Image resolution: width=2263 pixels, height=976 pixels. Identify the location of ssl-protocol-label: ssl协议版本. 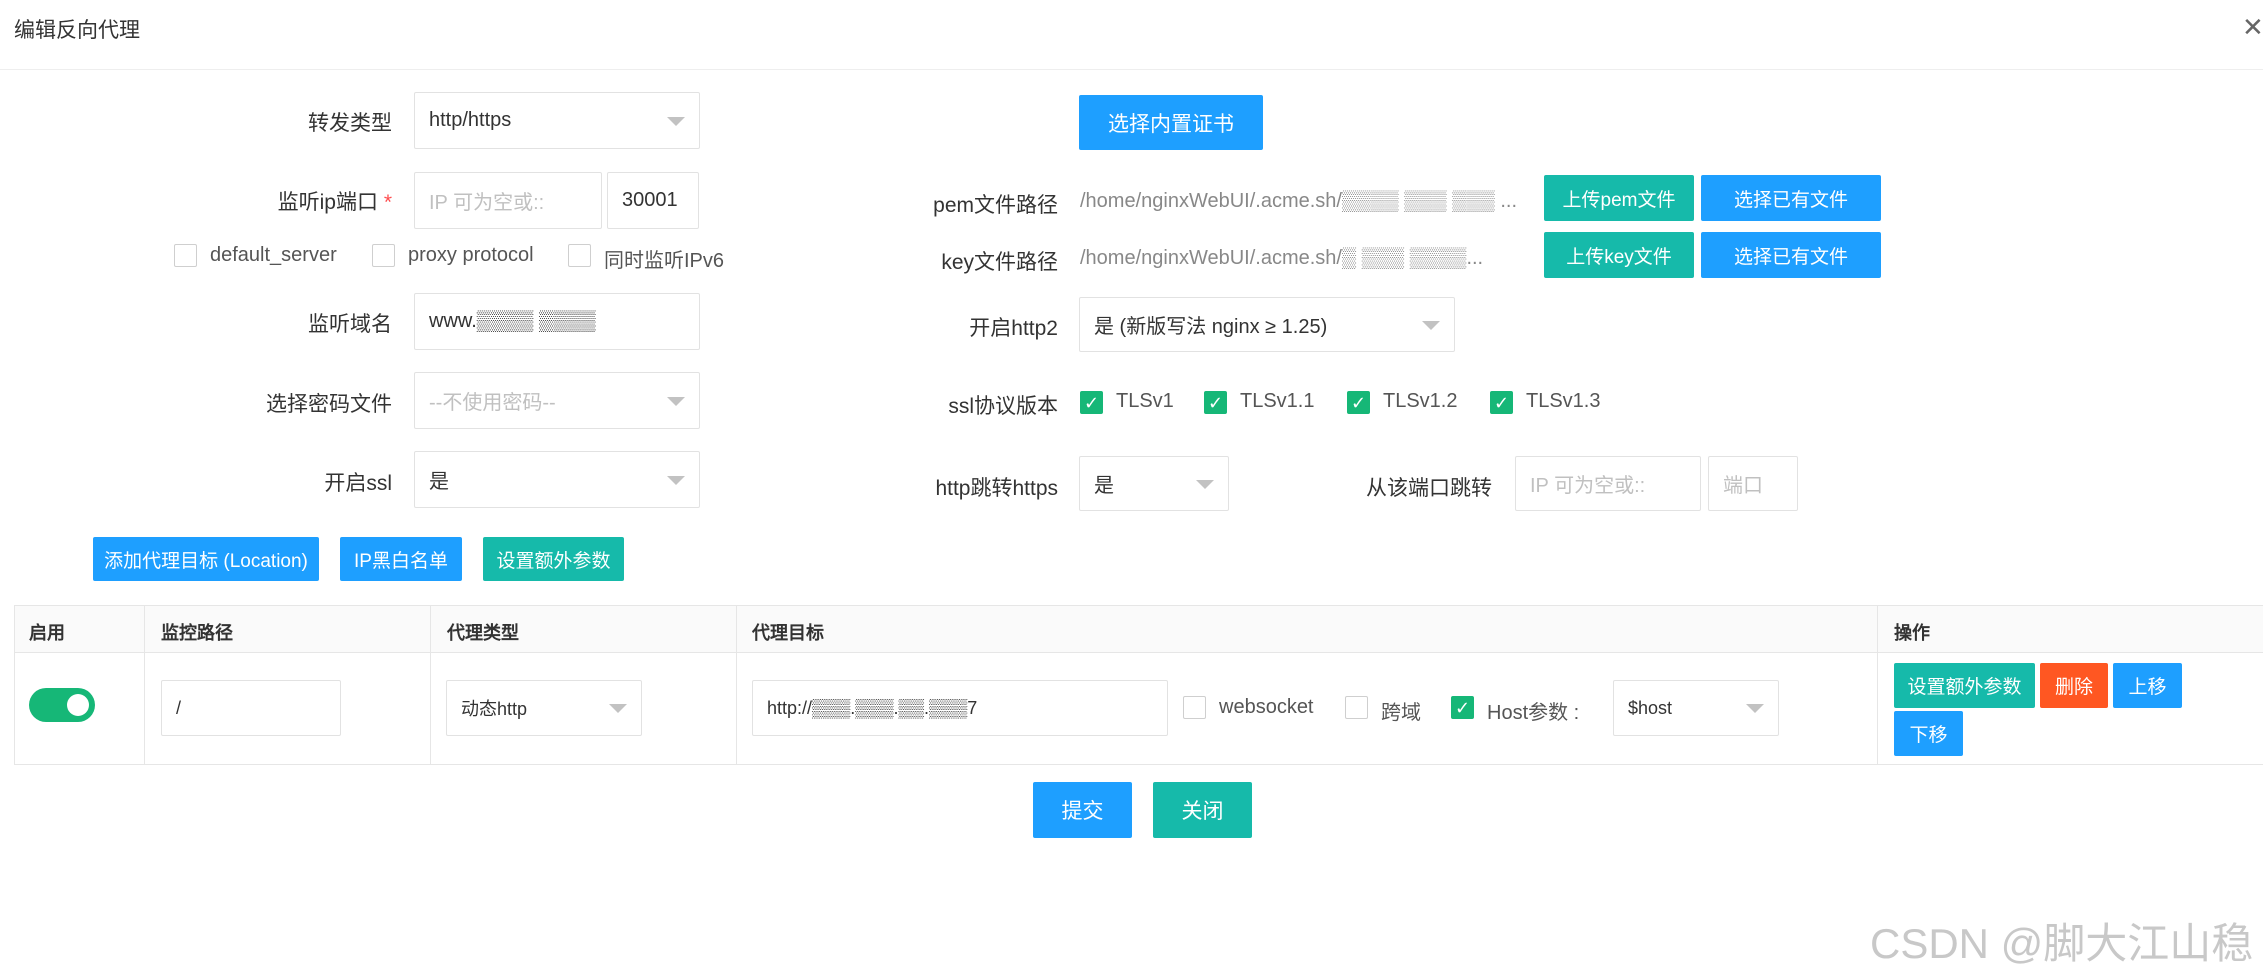
(1003, 406).